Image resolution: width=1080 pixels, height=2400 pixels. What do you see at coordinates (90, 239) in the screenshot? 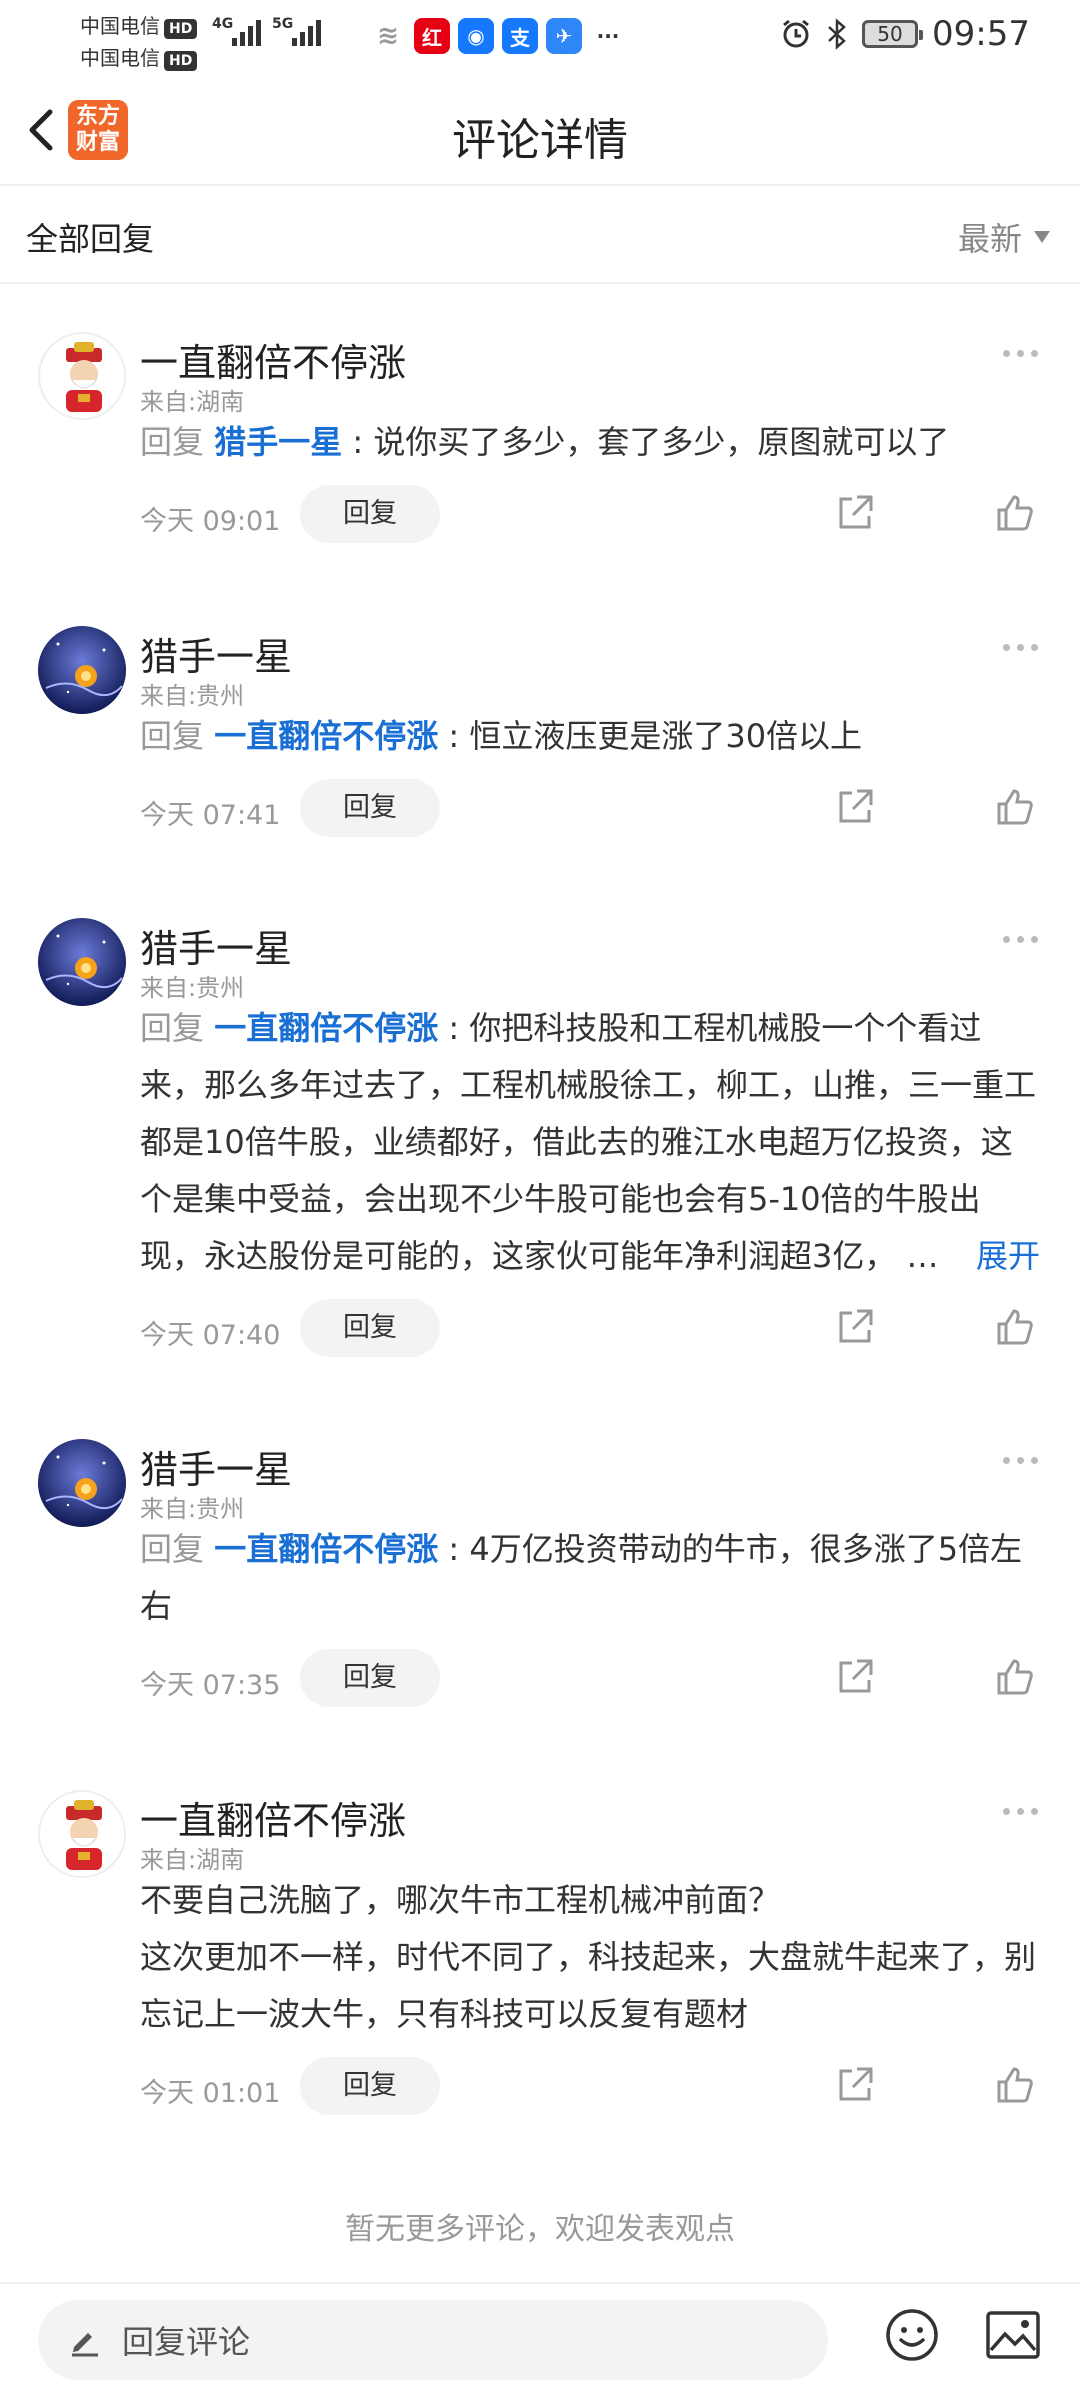
I see `all-replies-label: 全部回复` at bounding box center [90, 239].